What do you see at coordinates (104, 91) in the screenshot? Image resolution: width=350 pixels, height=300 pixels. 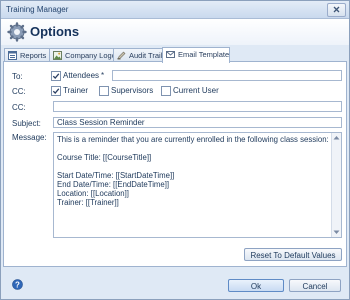 I see `supervisors-checkbox` at bounding box center [104, 91].